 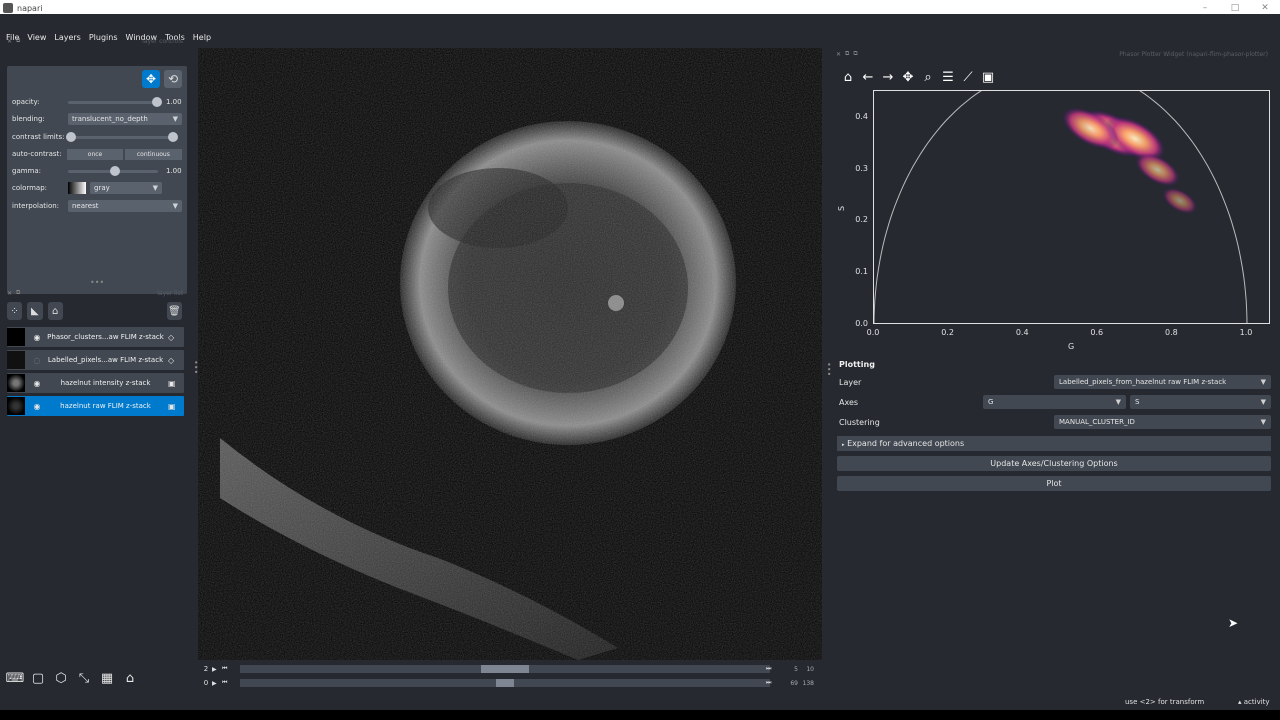 I want to click on interpolation-select: nearest ▼, so click(x=125, y=206).